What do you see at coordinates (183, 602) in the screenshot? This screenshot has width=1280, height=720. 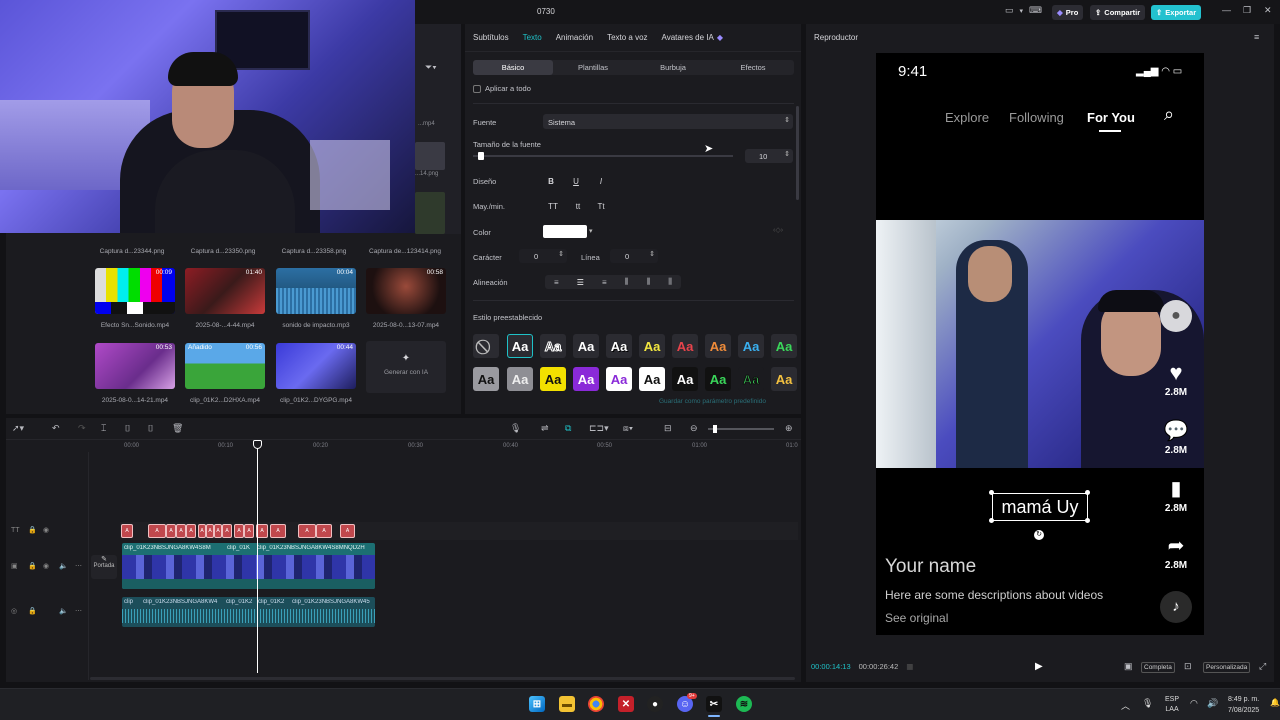 I see `audio-clip: clip_01K23NBSJNGA8KW4` at bounding box center [183, 602].